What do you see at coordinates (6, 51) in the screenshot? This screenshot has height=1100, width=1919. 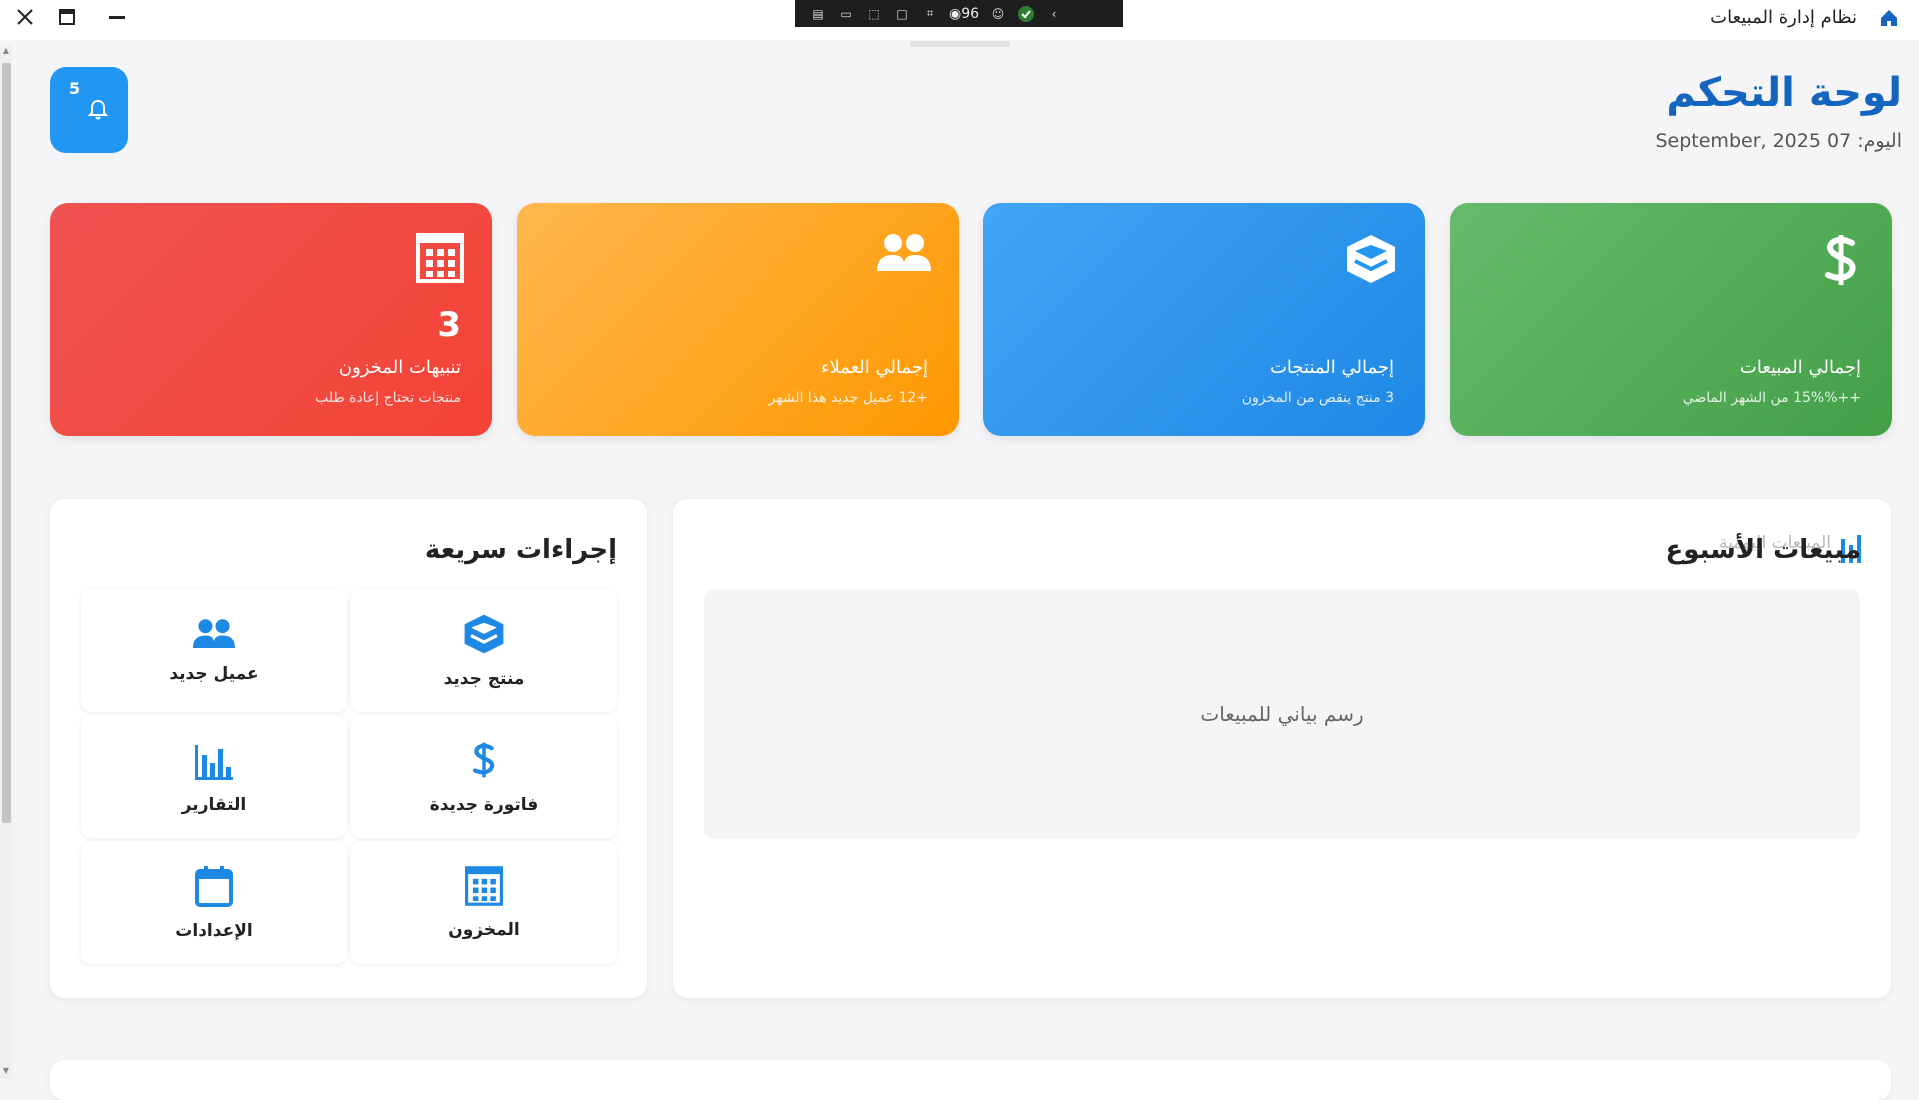 I see `scroll-up-icon: ▲` at bounding box center [6, 51].